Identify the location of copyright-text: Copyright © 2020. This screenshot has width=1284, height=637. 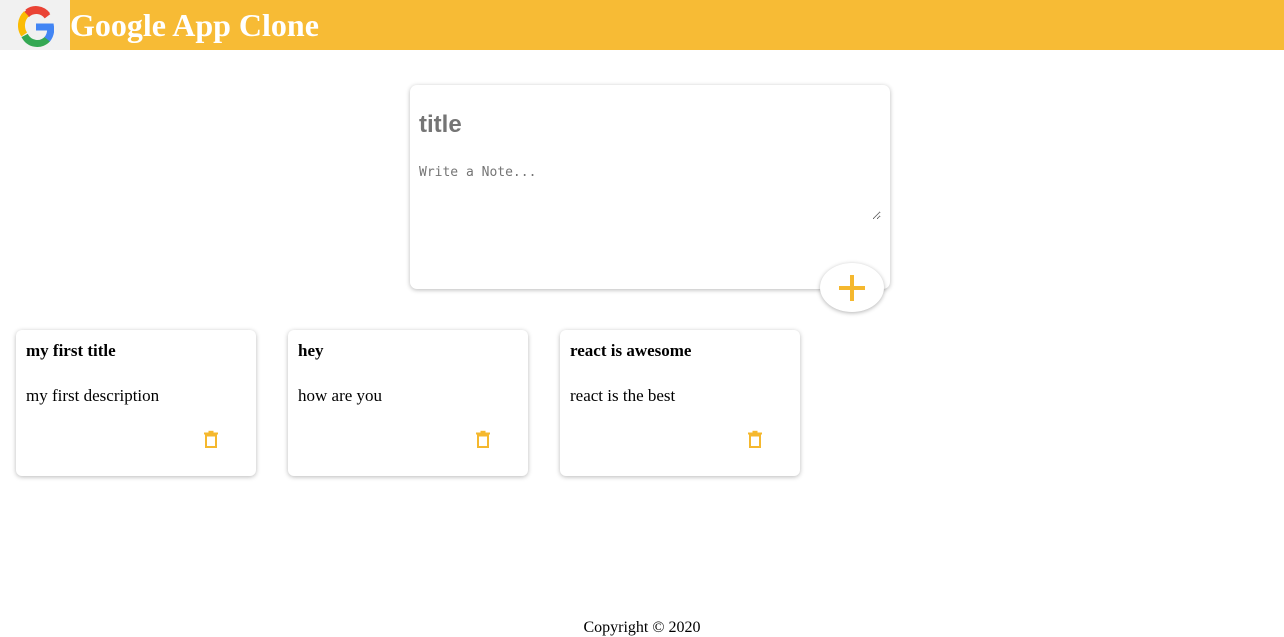
(642, 627).